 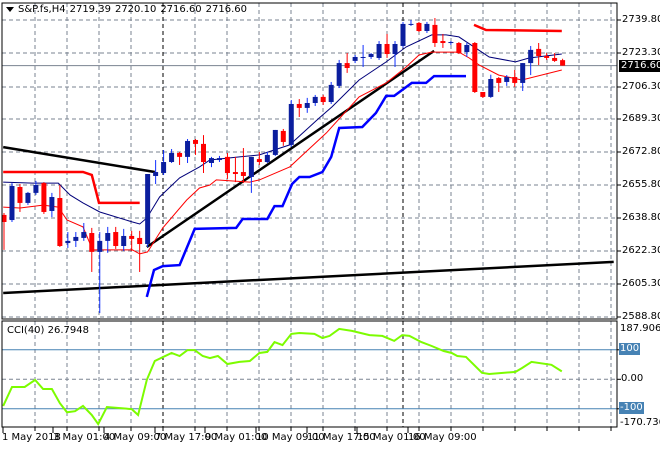 What do you see at coordinates (641, 86) in the screenshot?
I see `price-label: 2706.30` at bounding box center [641, 86].